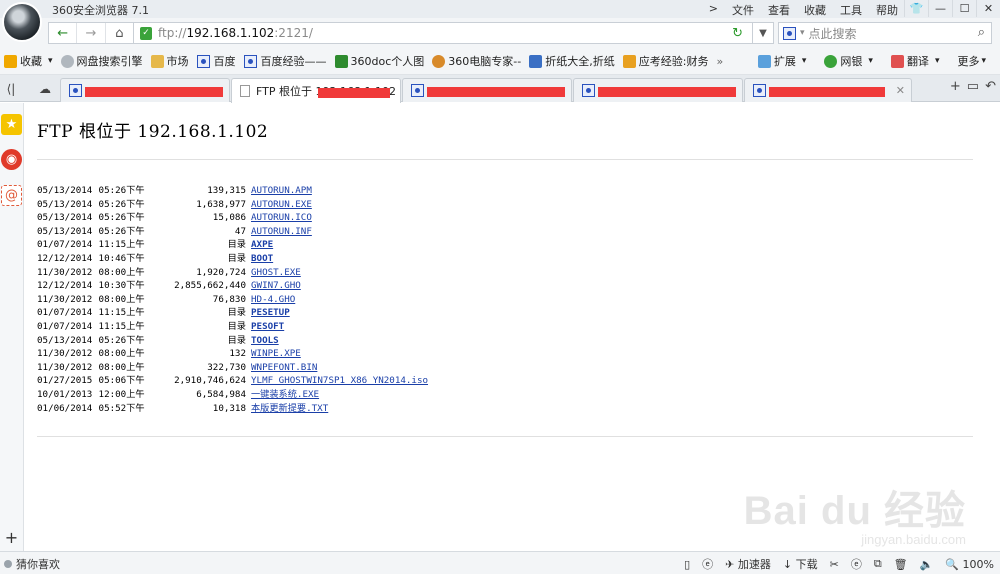  I want to click on search-input: ▾ 点此搜索 ⌕, so click(885, 33).